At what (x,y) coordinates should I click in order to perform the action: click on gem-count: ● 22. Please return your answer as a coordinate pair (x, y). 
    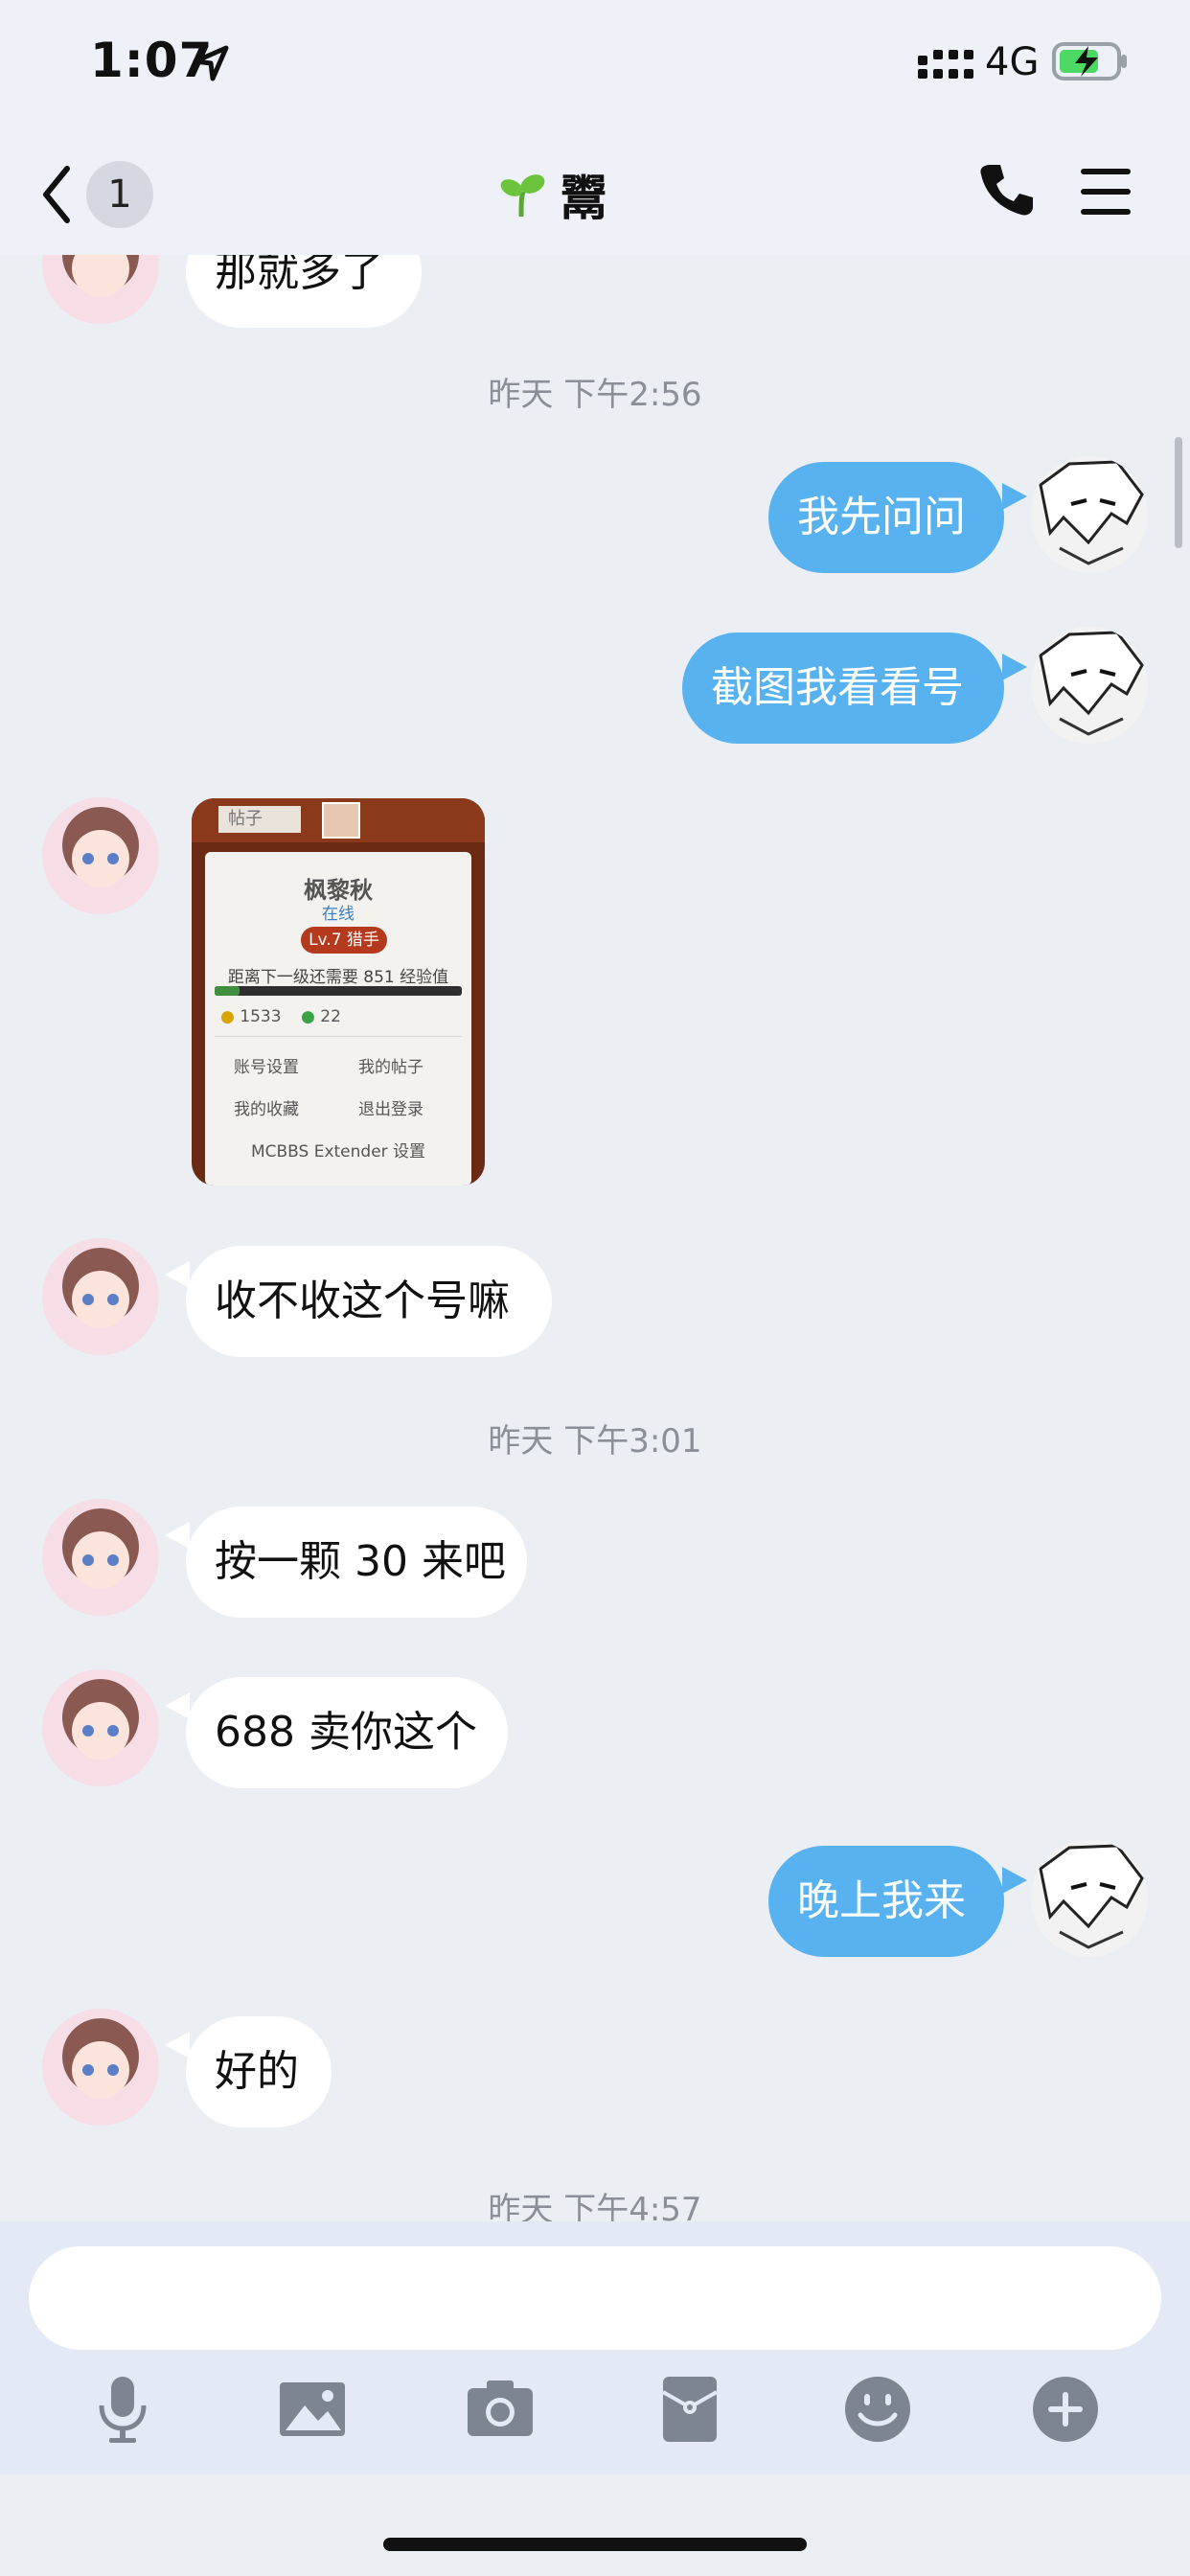
    Looking at the image, I should click on (321, 1016).